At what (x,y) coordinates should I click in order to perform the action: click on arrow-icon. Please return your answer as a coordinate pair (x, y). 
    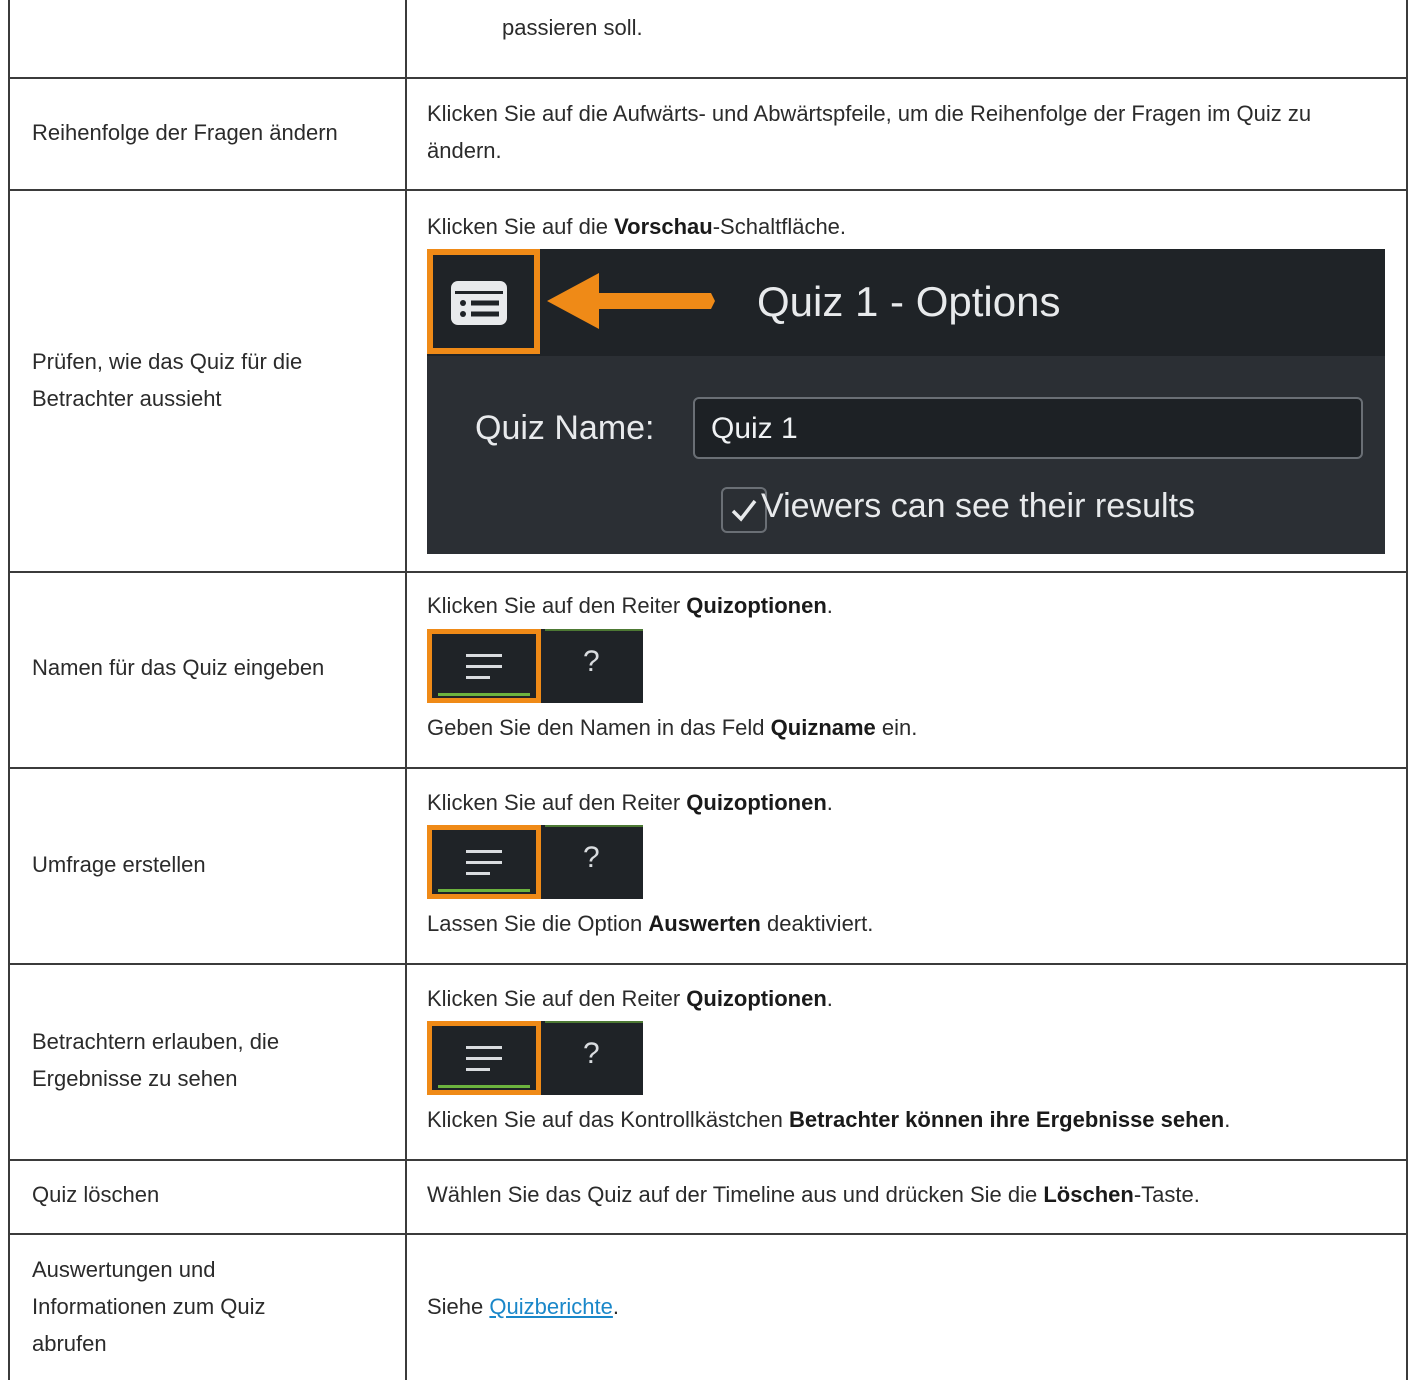
    Looking at the image, I should click on (631, 301).